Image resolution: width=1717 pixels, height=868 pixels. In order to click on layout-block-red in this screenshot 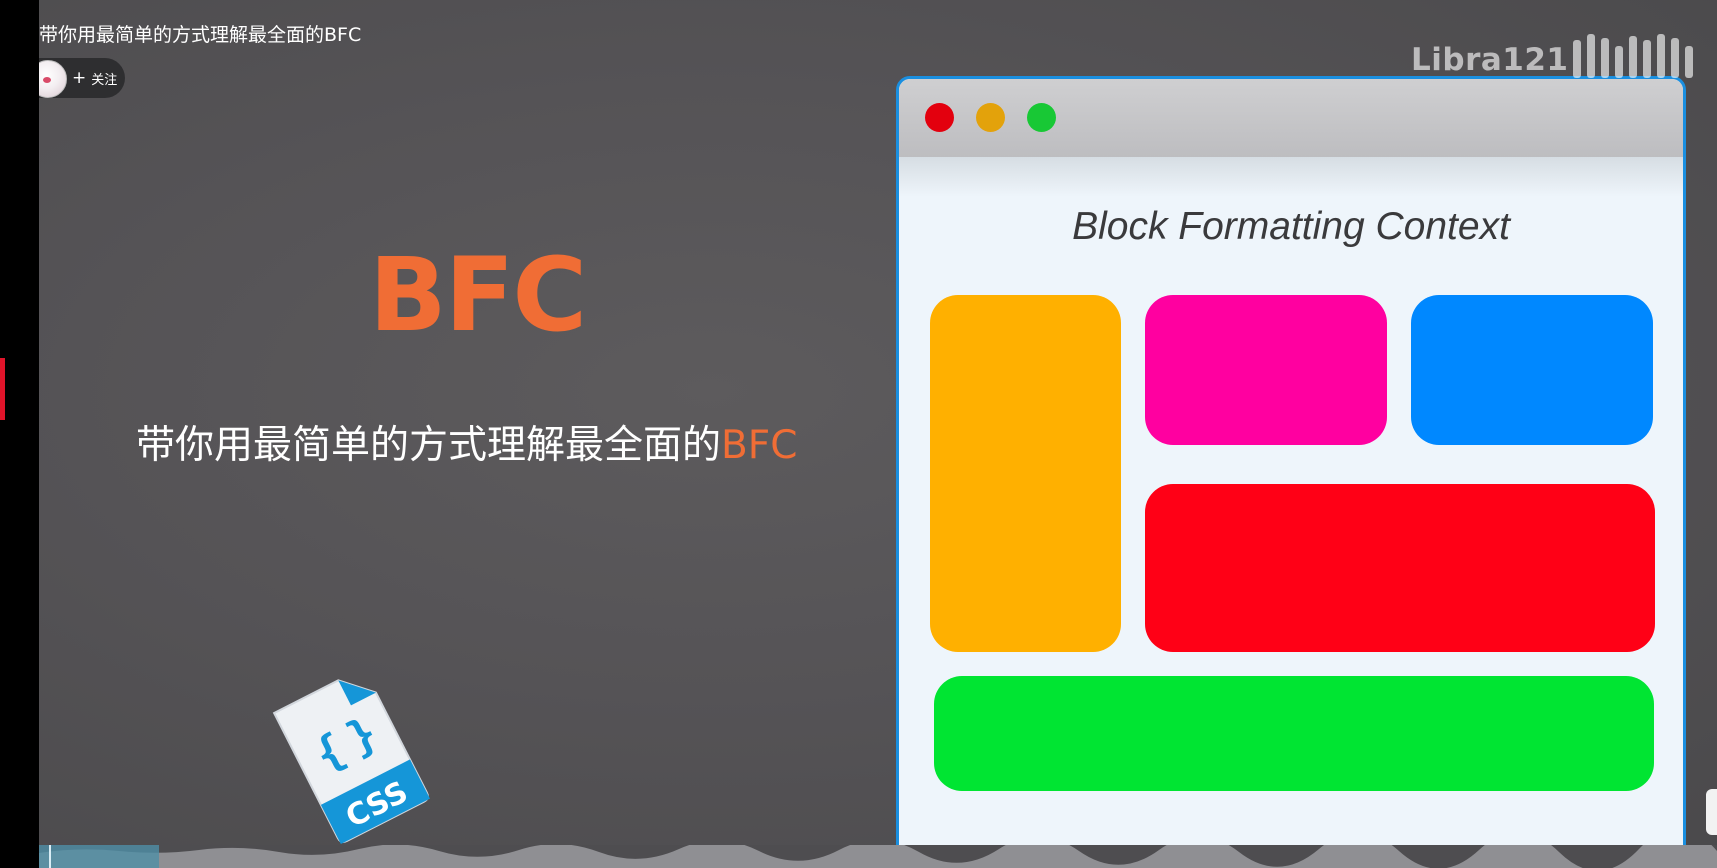, I will do `click(1400, 568)`.